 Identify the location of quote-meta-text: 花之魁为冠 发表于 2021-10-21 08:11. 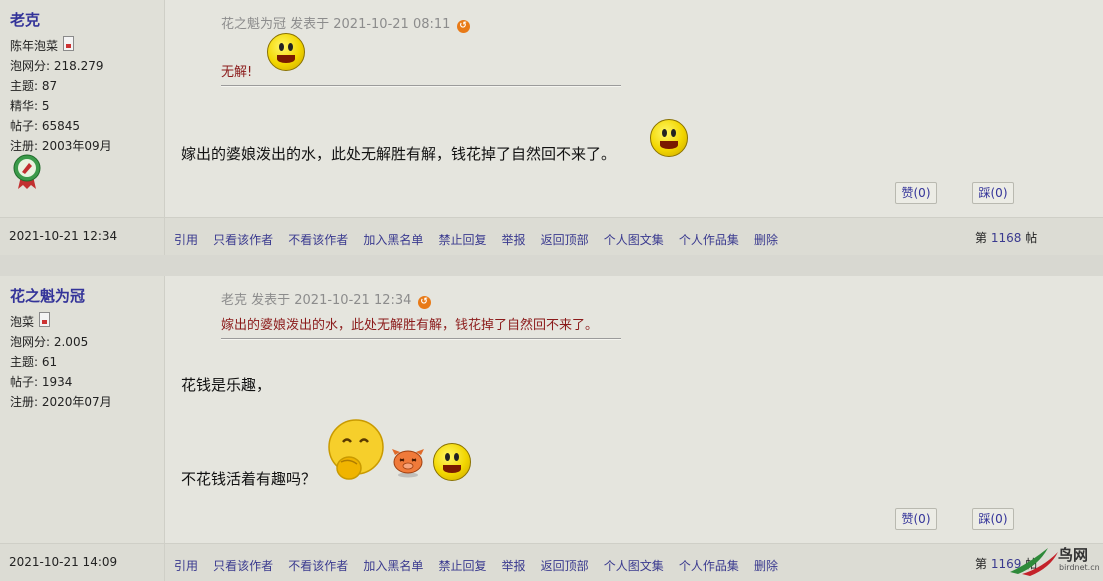
(336, 24).